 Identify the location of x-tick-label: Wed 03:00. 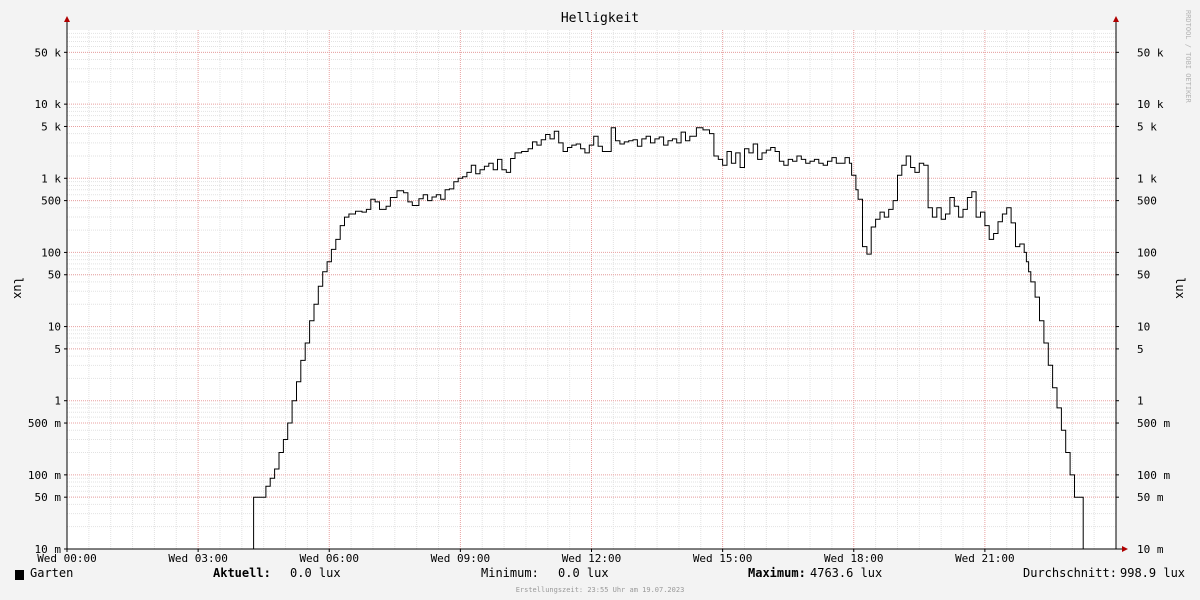
(198, 558).